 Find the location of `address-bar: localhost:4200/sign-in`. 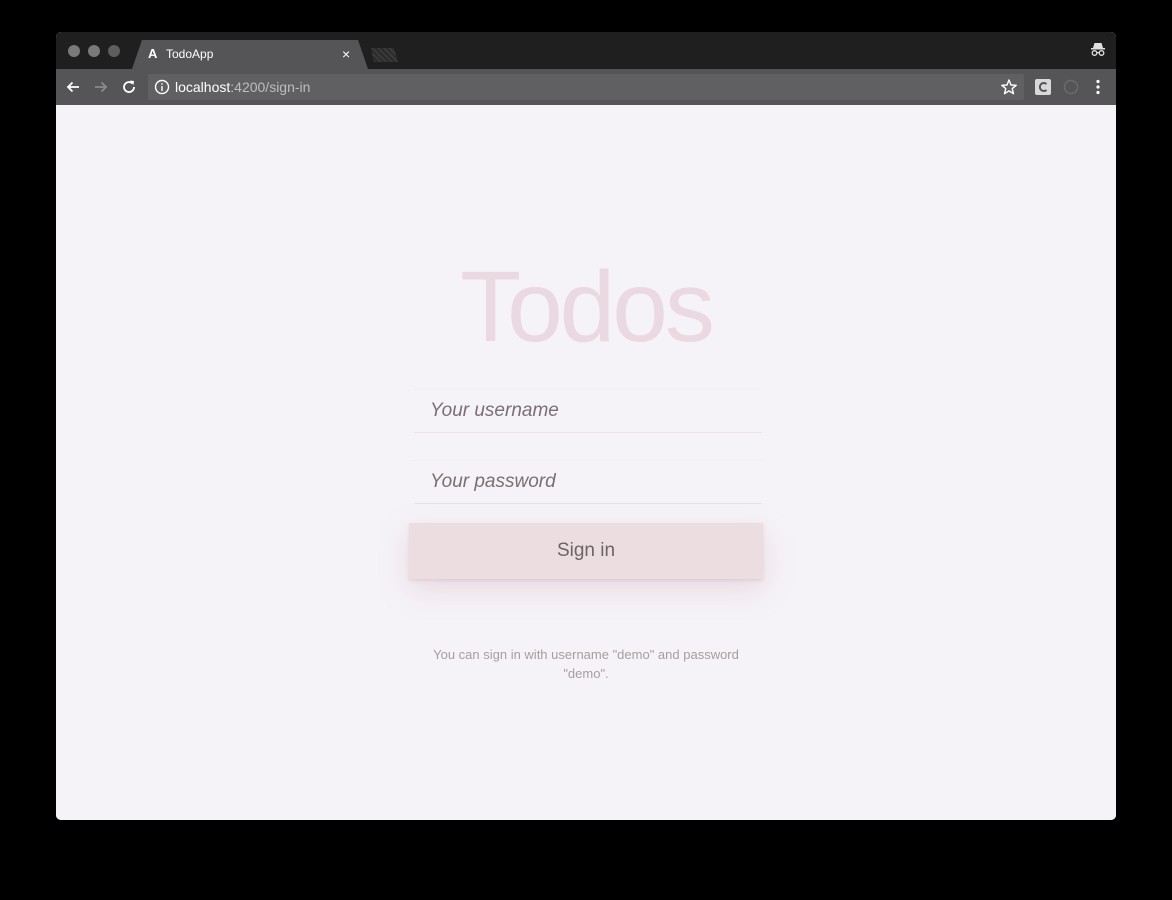

address-bar: localhost:4200/sign-in is located at coordinates (586, 87).